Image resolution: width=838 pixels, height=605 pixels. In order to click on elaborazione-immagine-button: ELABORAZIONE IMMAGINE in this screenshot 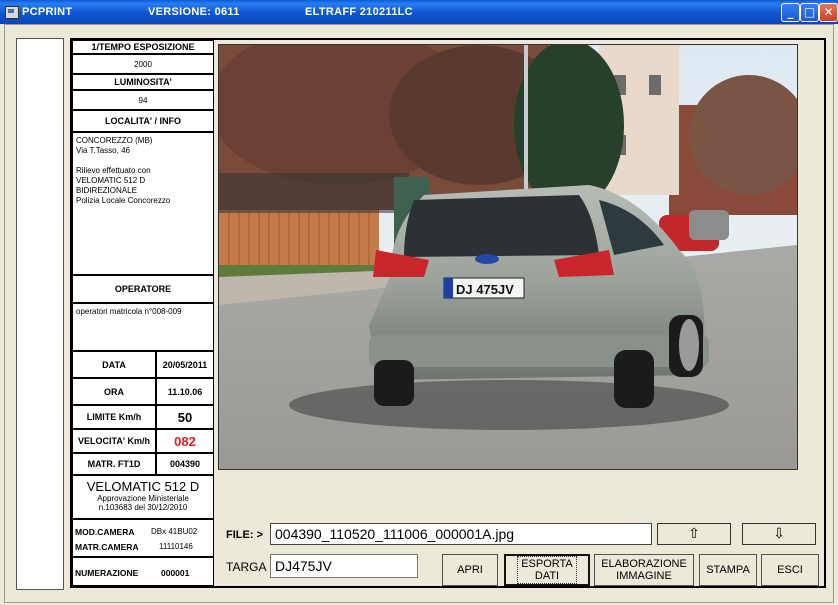, I will do `click(644, 570)`.